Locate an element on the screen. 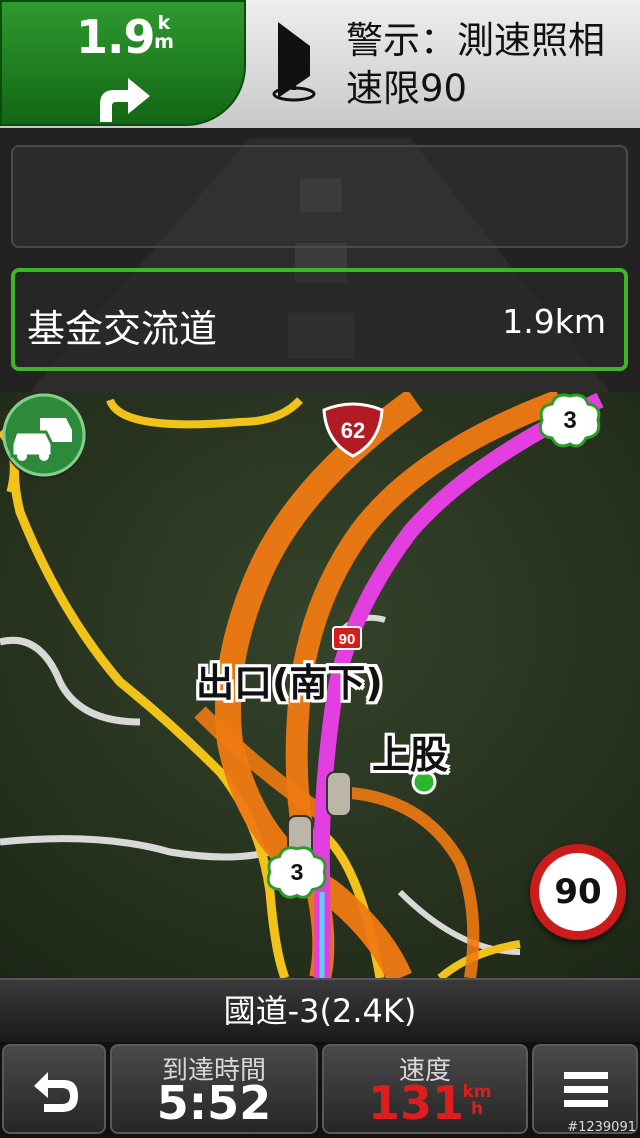 This screenshot has width=640, height=1138. route-shield-3: 3 is located at coordinates (296, 872).